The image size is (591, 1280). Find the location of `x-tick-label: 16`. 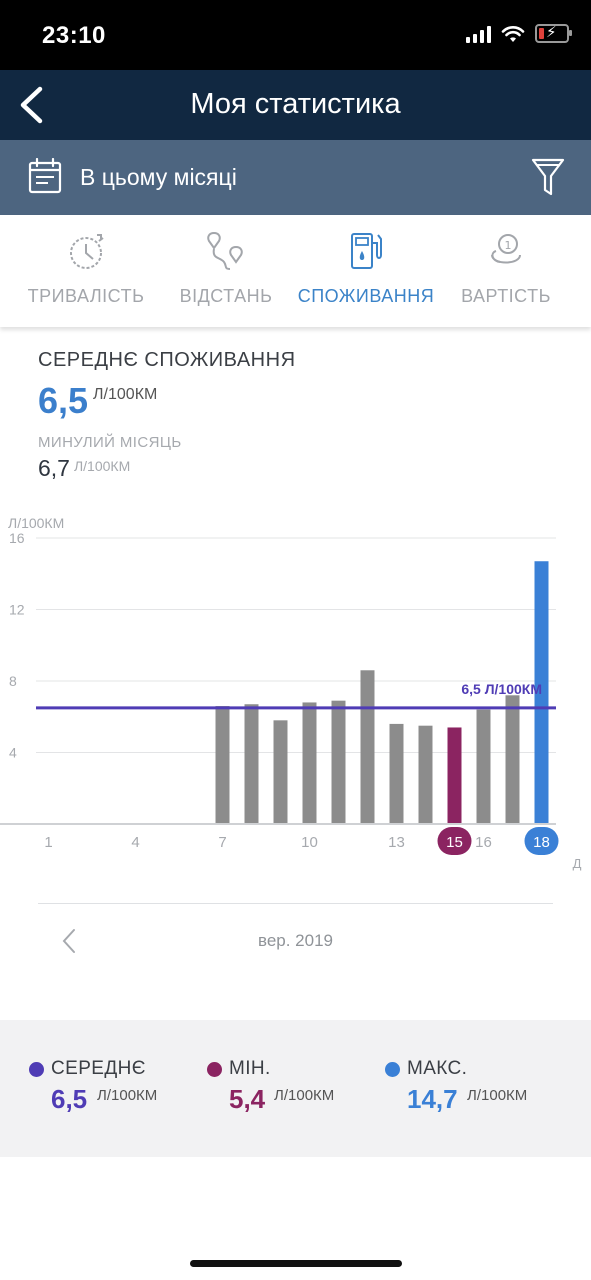

x-tick-label: 16 is located at coordinates (483, 842).